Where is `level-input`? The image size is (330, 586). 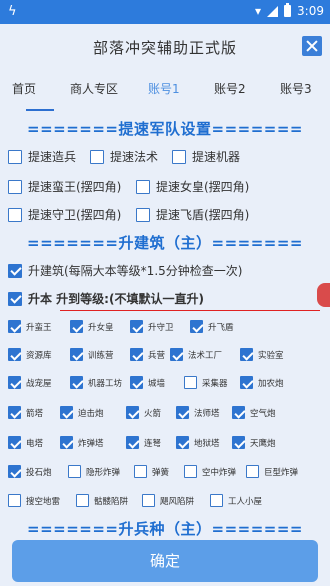 level-input is located at coordinates (190, 310).